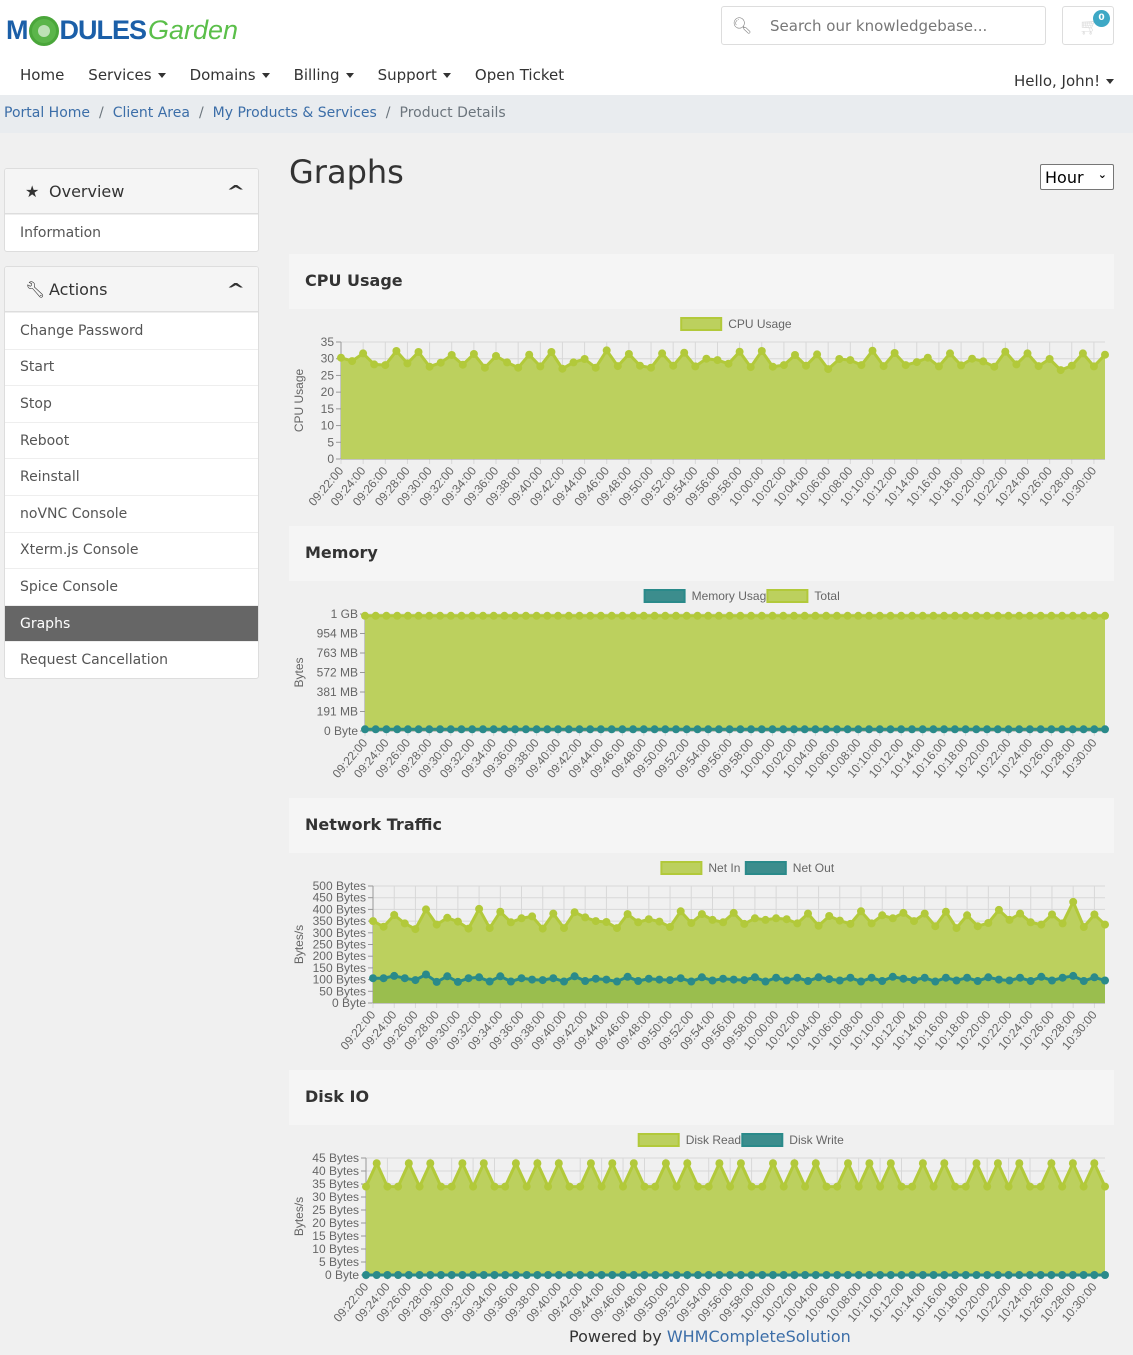 This screenshot has width=1133, height=1355. What do you see at coordinates (236, 75) in the screenshot?
I see `nav-domains: Domains` at bounding box center [236, 75].